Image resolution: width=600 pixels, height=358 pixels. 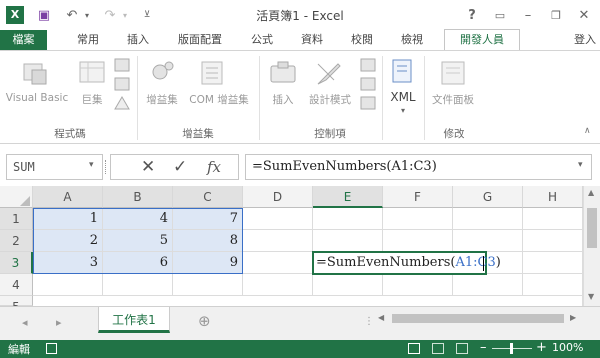 What do you see at coordinates (368, 65) in the screenshot?
I see `properties-icon` at bounding box center [368, 65].